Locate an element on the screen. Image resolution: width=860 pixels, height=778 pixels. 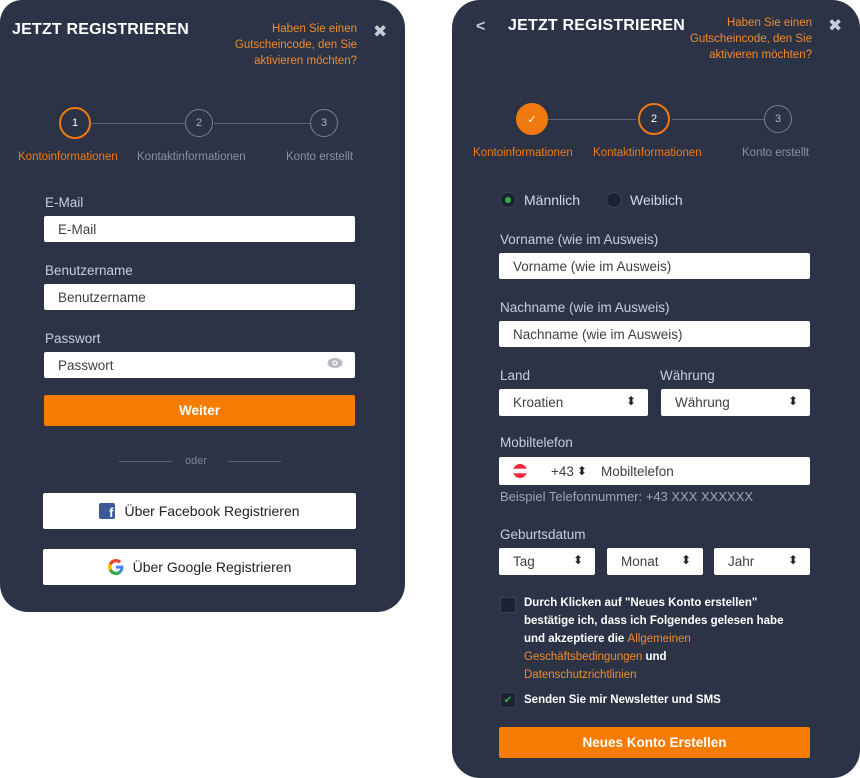
day-value: Tag is located at coordinates (524, 561).